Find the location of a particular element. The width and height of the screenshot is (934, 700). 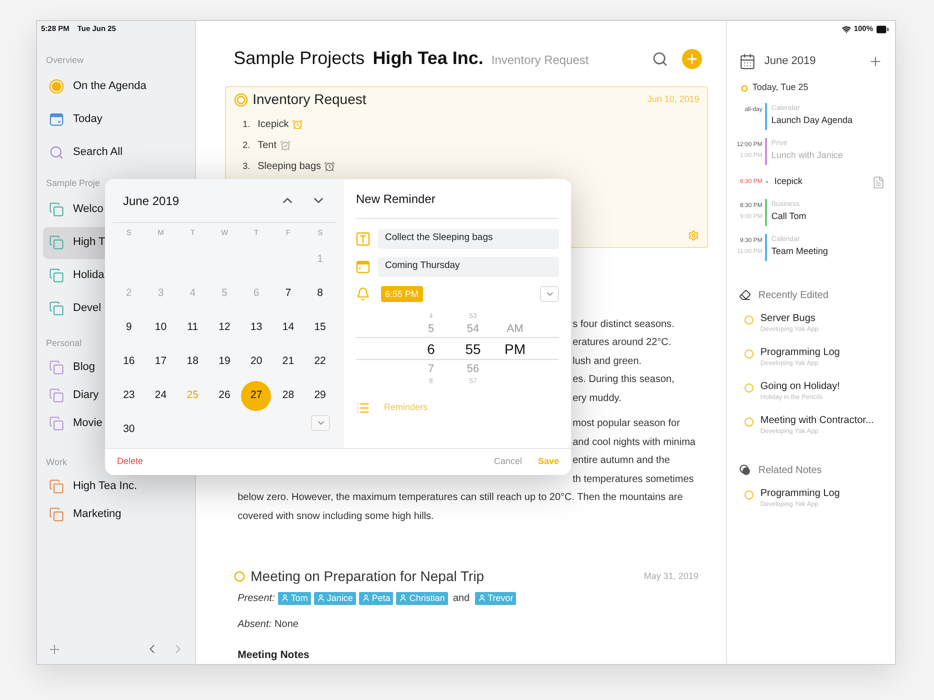

body-text-line: entire autumn and the is located at coordinates (621, 461).